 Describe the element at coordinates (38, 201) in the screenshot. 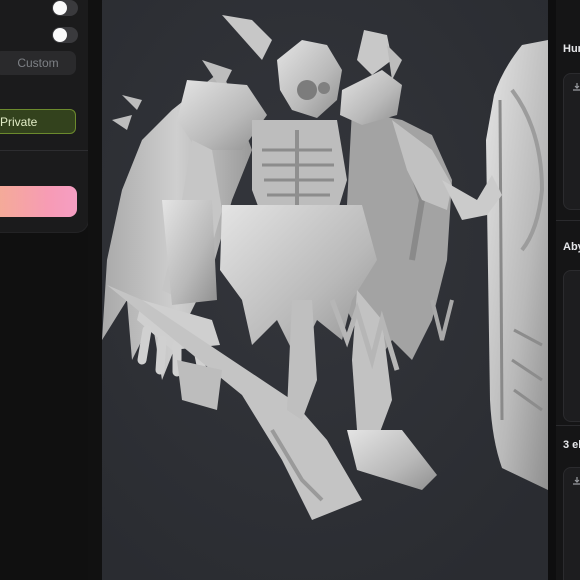

I see `generate-button` at that location.